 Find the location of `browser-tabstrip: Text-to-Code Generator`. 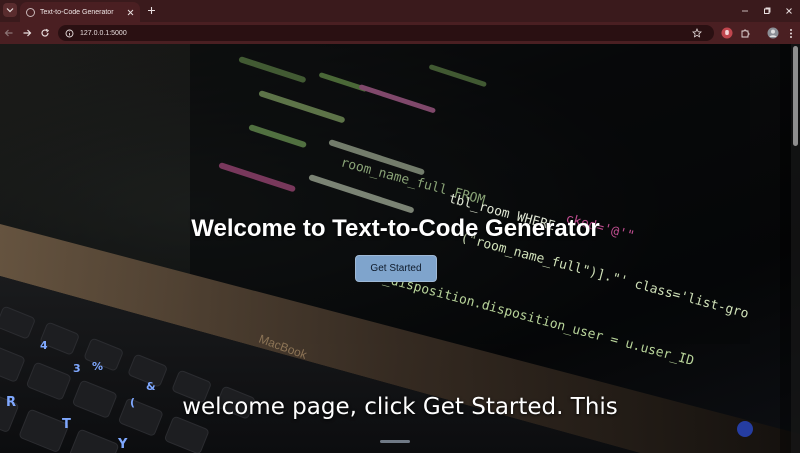

browser-tabstrip: Text-to-Code Generator is located at coordinates (400, 11).